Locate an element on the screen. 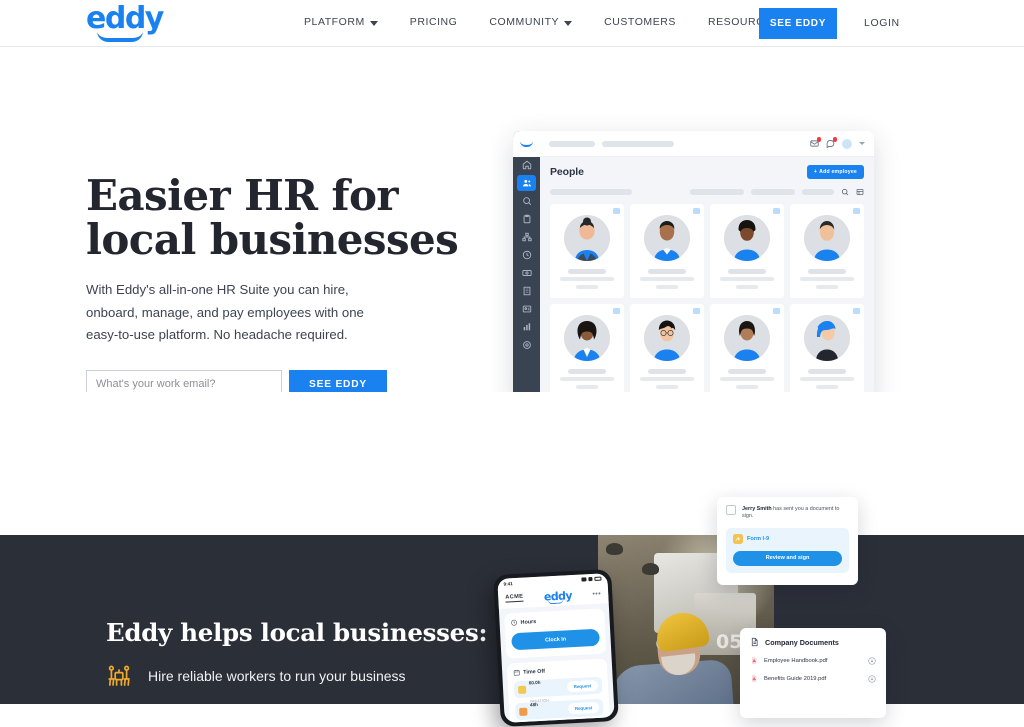 The width and height of the screenshot is (1024, 727). time-off-amount: 60.0h is located at coordinates (534, 682).